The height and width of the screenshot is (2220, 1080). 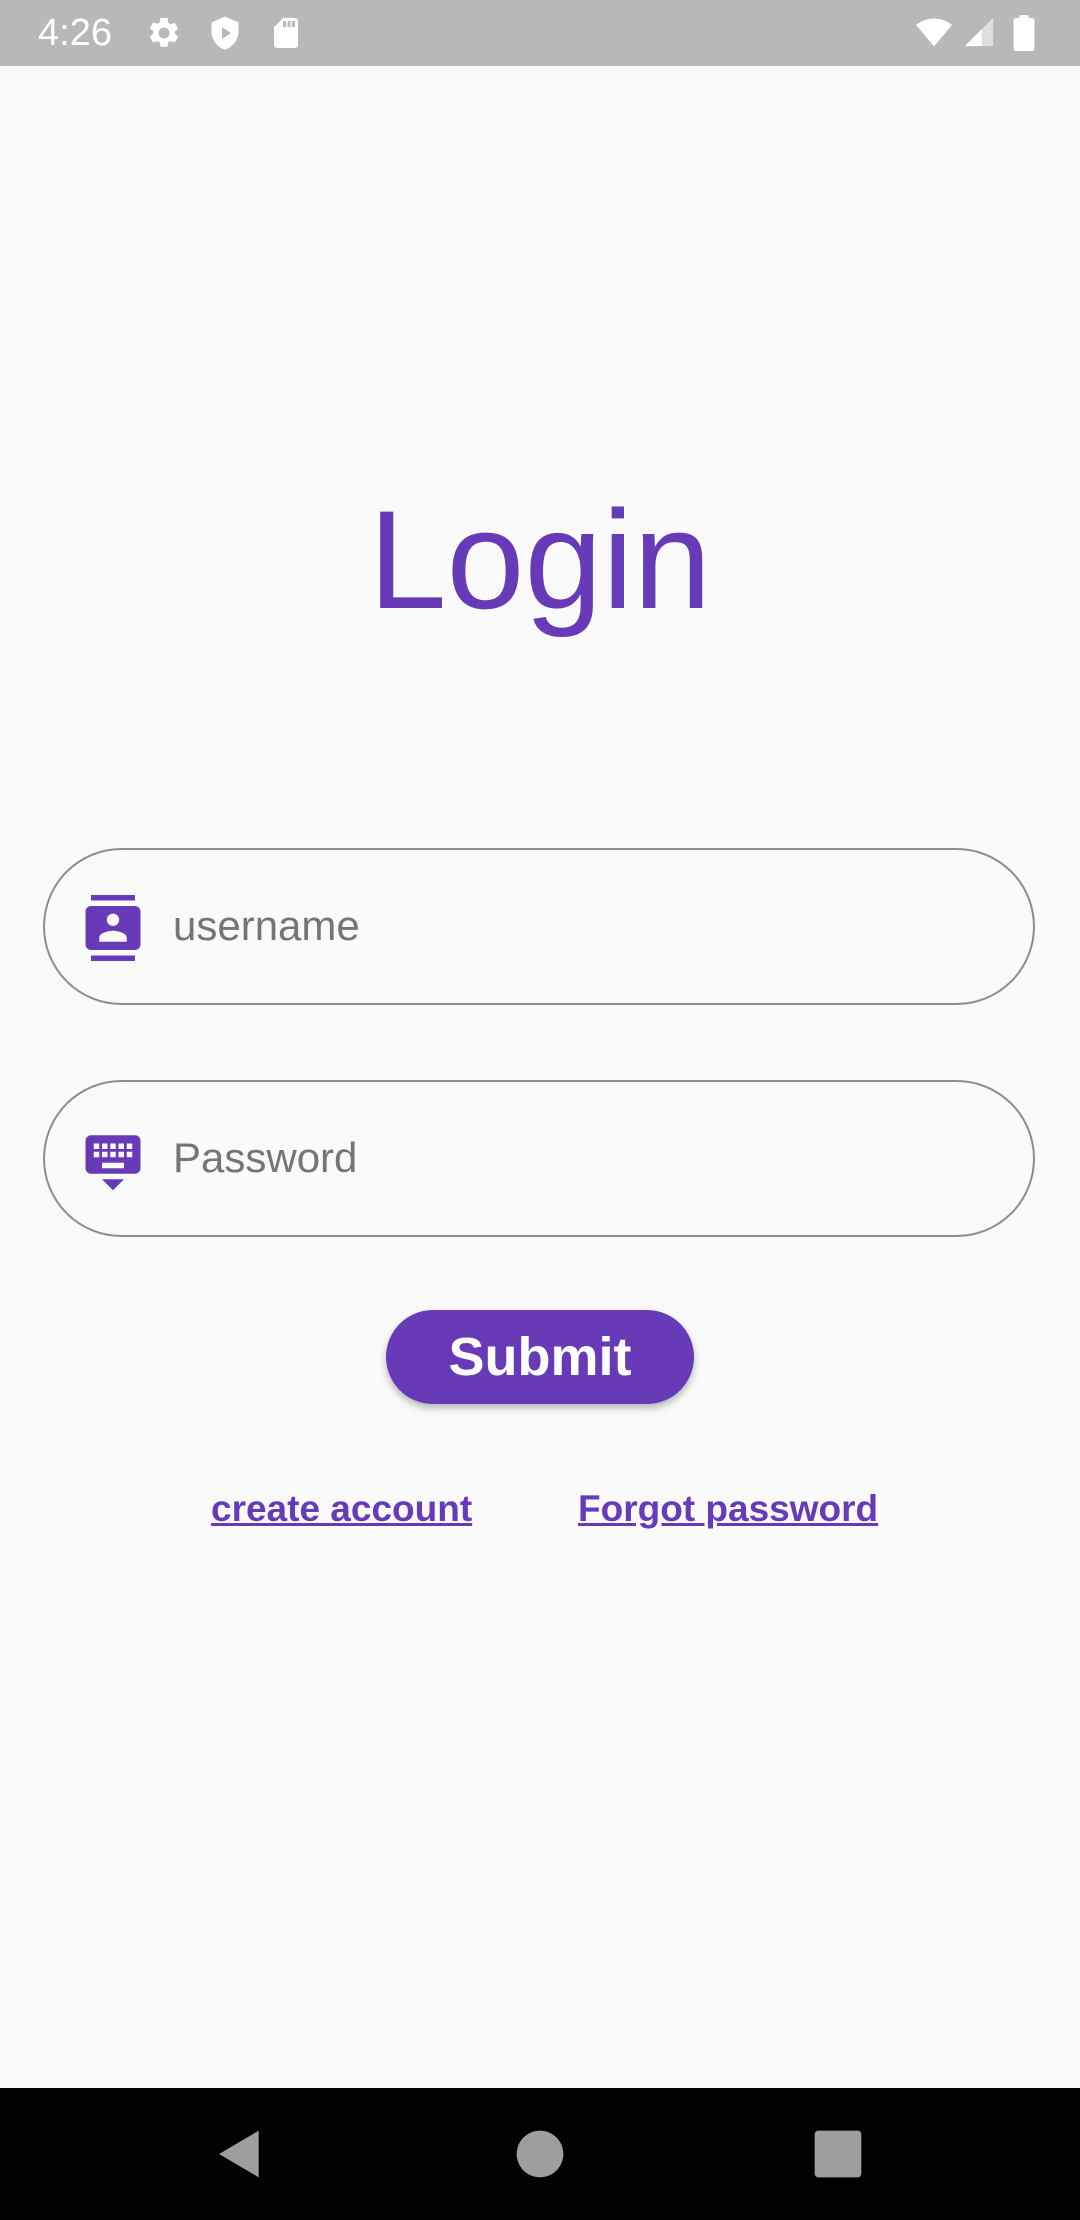 I want to click on page-title: Login, so click(x=540, y=559).